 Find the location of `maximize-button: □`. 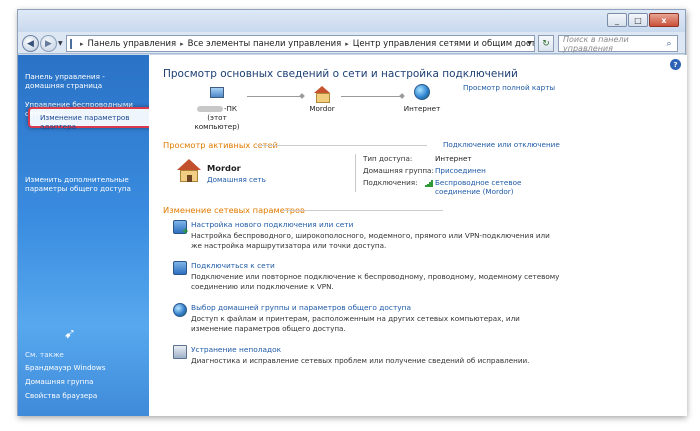

maximize-button: □ is located at coordinates (638, 20).